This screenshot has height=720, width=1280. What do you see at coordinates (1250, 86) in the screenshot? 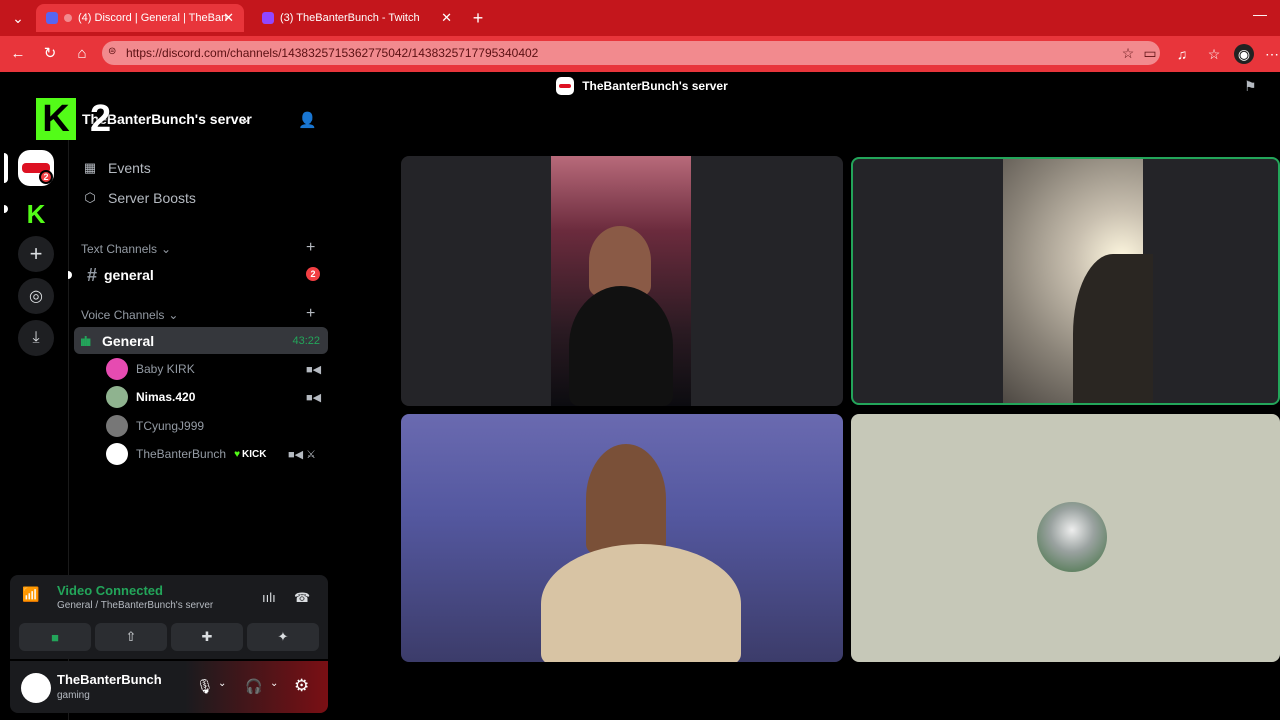
I see `inbox-flag-icon: ⚑` at bounding box center [1250, 86].